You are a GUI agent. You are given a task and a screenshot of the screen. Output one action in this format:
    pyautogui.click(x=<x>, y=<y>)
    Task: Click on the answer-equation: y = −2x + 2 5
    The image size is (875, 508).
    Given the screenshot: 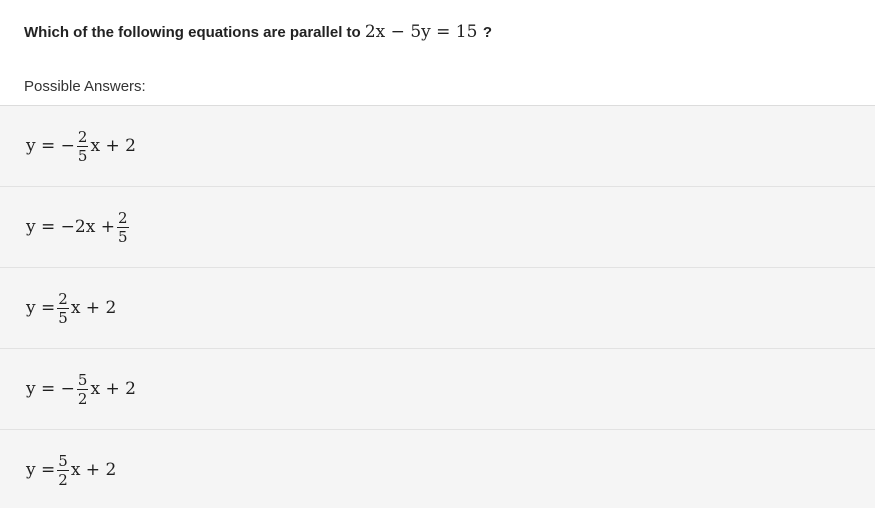 What is the action you would take?
    pyautogui.click(x=78, y=227)
    